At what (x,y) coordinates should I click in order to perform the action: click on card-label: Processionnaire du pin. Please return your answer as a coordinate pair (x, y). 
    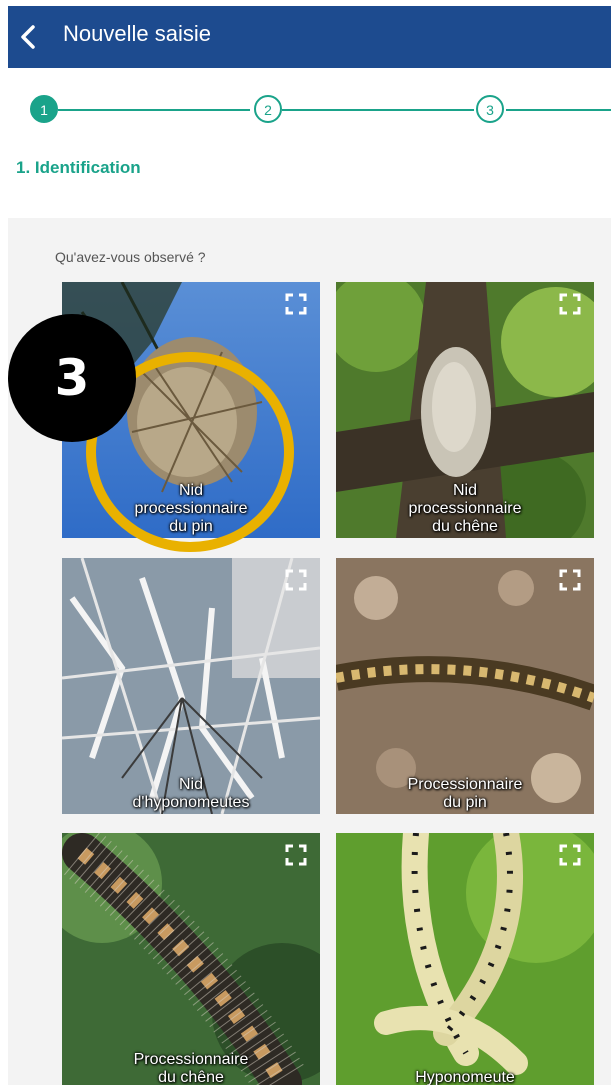
    Looking at the image, I should click on (465, 793).